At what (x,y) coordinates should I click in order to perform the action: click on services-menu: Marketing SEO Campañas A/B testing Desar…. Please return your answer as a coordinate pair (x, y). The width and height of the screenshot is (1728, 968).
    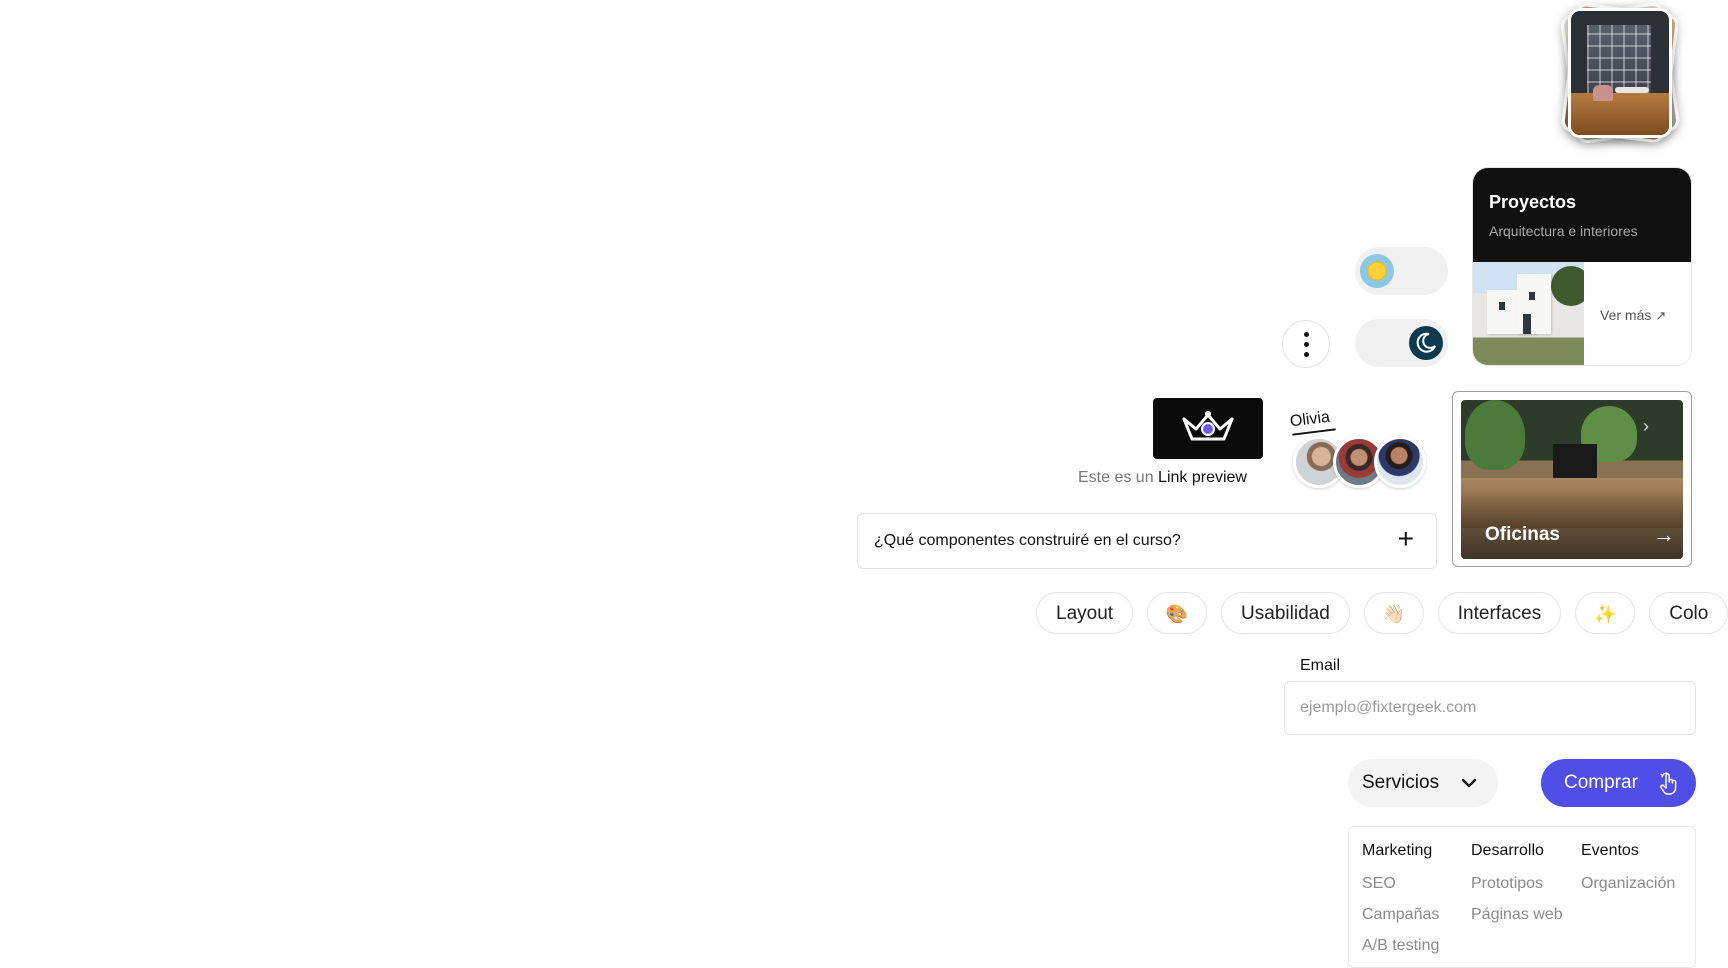
    Looking at the image, I should click on (1522, 897).